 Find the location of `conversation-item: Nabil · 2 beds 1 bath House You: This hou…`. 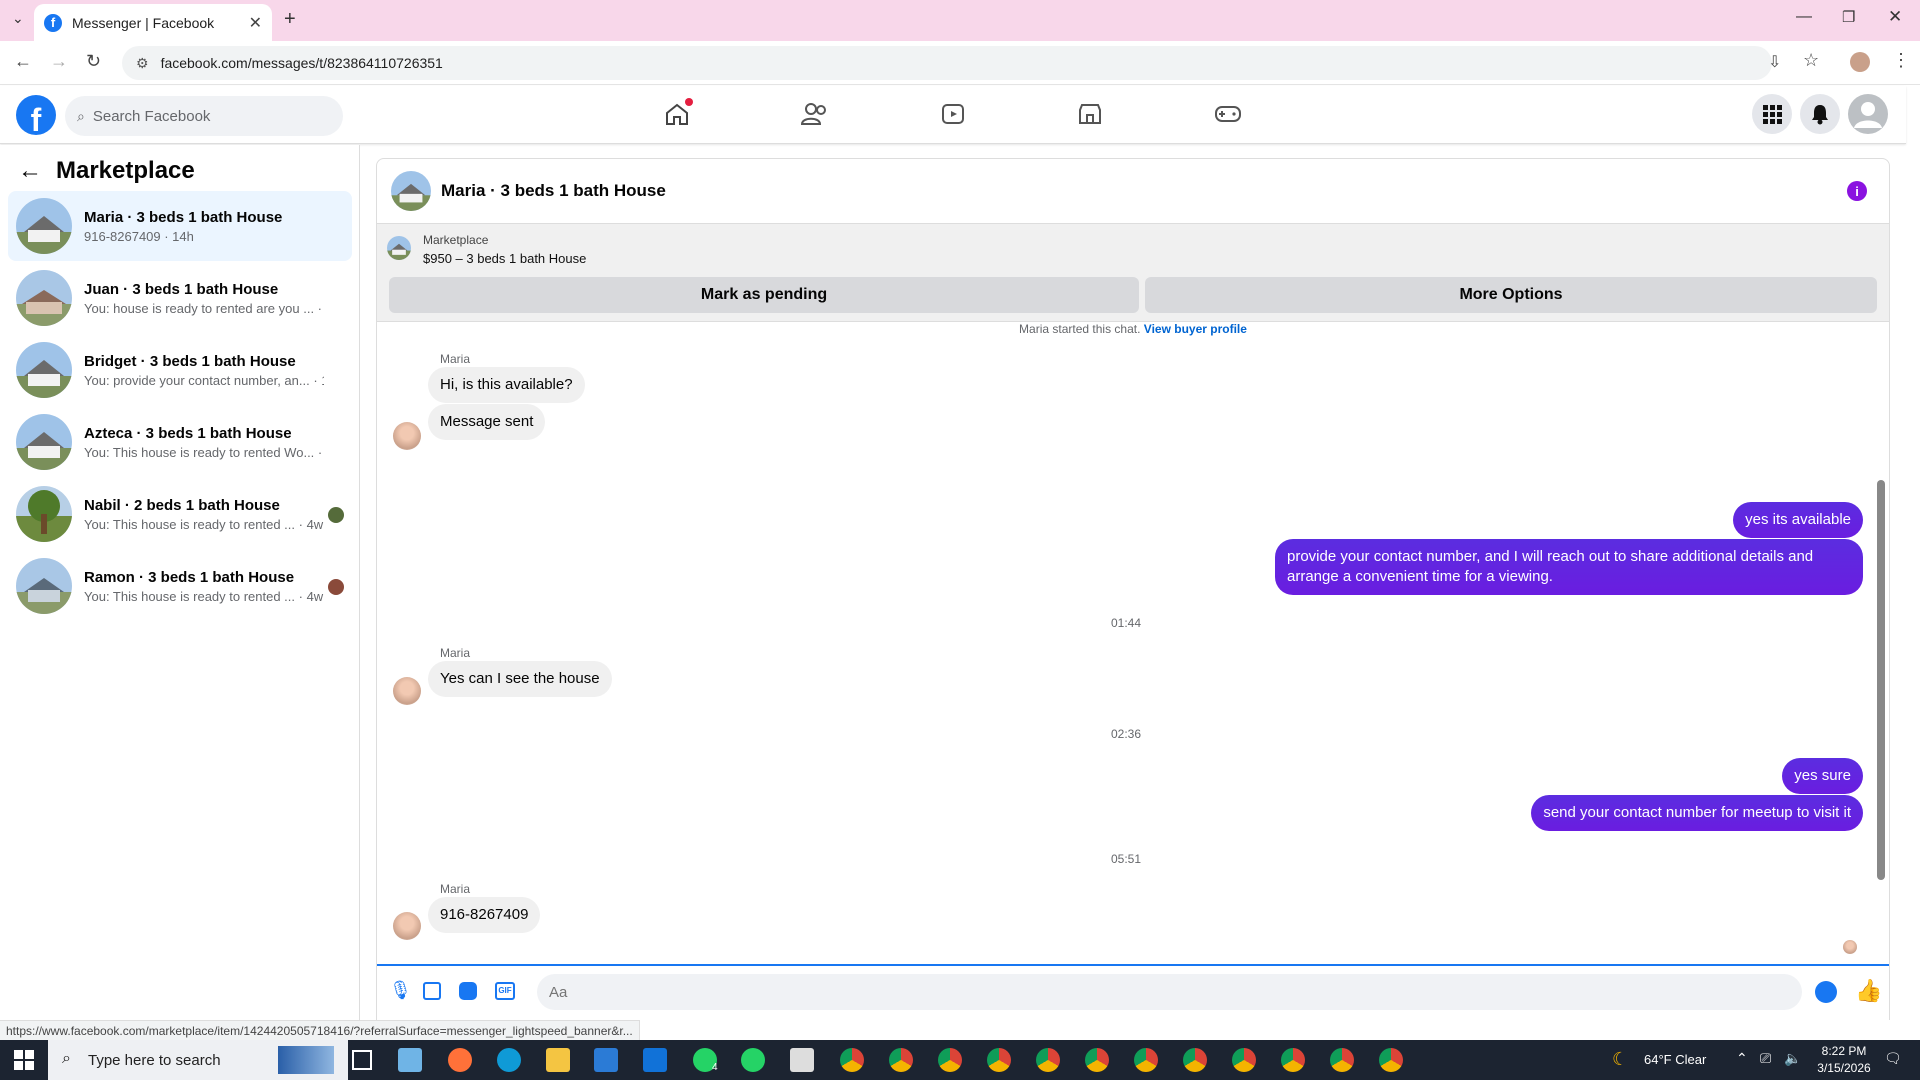

conversation-item: Nabil · 2 beds 1 bath House You: This hou… is located at coordinates (180, 514).